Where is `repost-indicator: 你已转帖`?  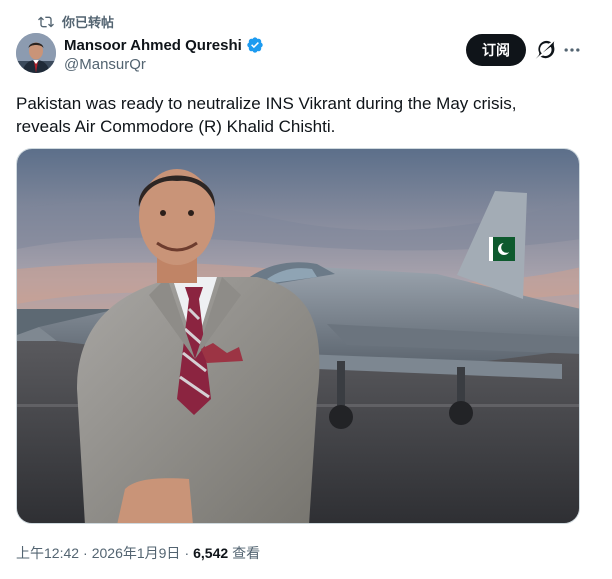 repost-indicator: 你已转帖 is located at coordinates (76, 21).